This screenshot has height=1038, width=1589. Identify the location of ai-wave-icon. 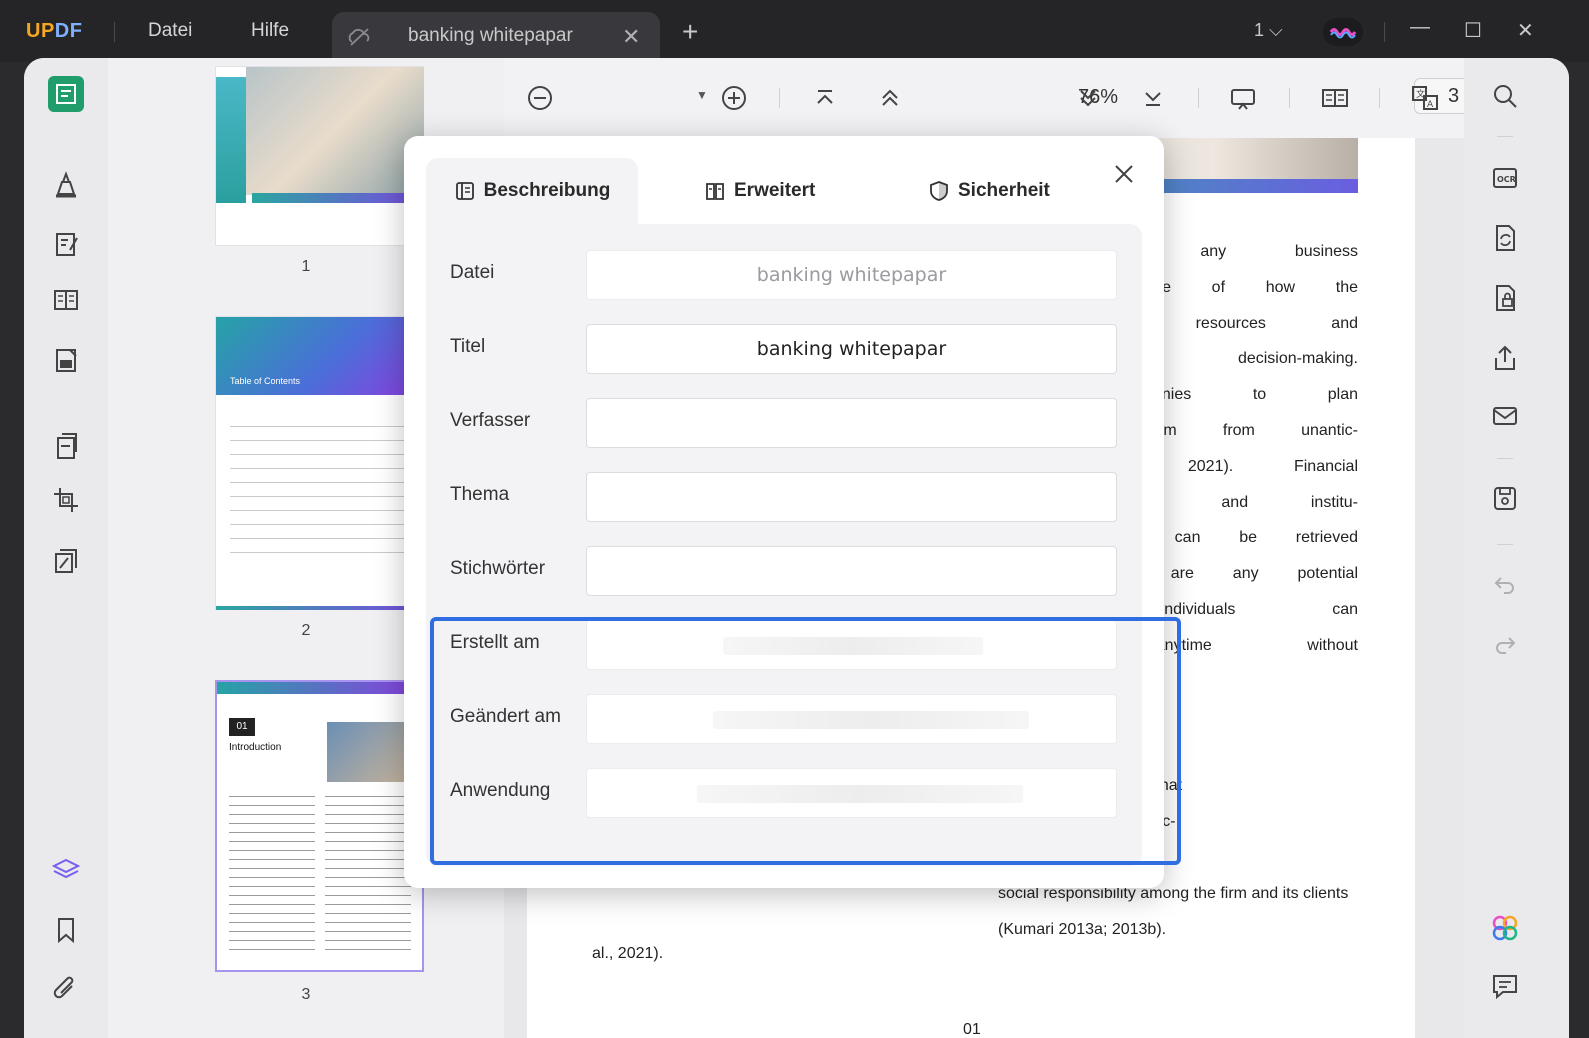
(1343, 33).